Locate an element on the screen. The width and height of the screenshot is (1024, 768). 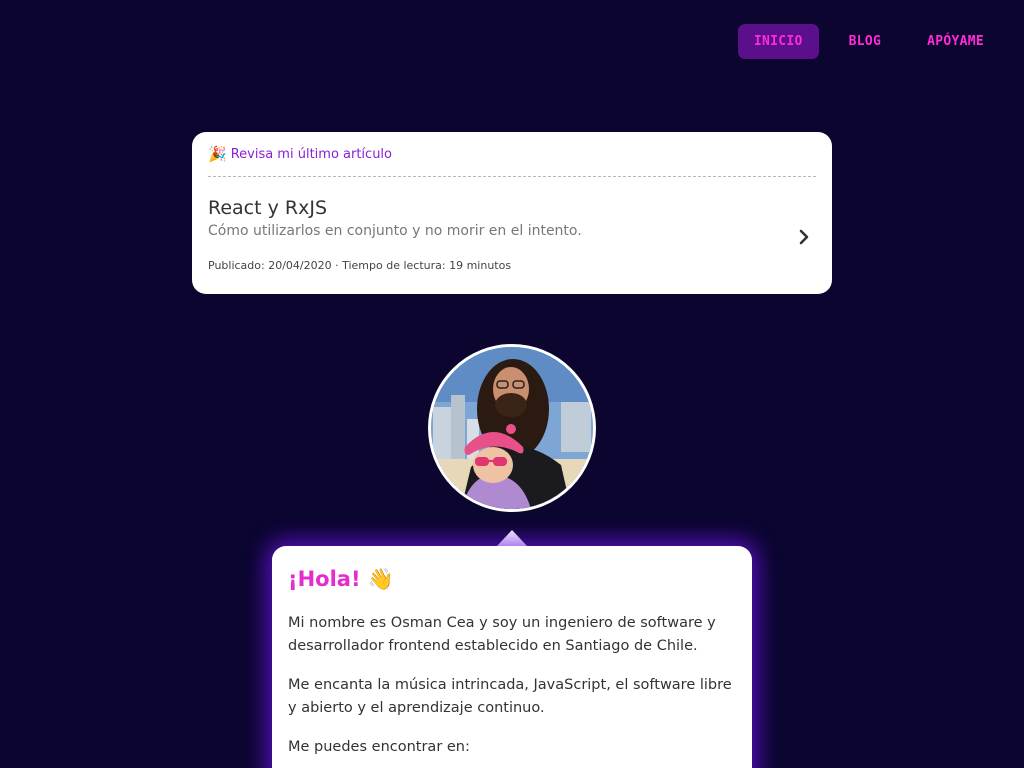
avatar-photo is located at coordinates (512, 428).